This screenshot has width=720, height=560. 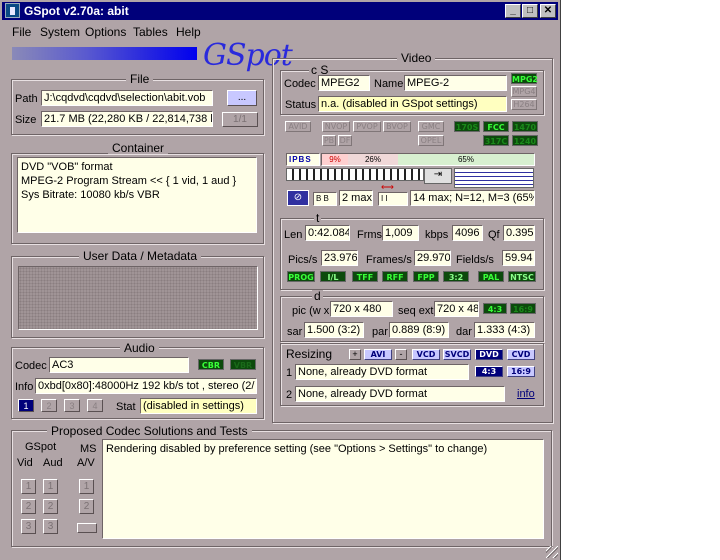 What do you see at coordinates (552, 552) in the screenshot?
I see `resize-grip-icon` at bounding box center [552, 552].